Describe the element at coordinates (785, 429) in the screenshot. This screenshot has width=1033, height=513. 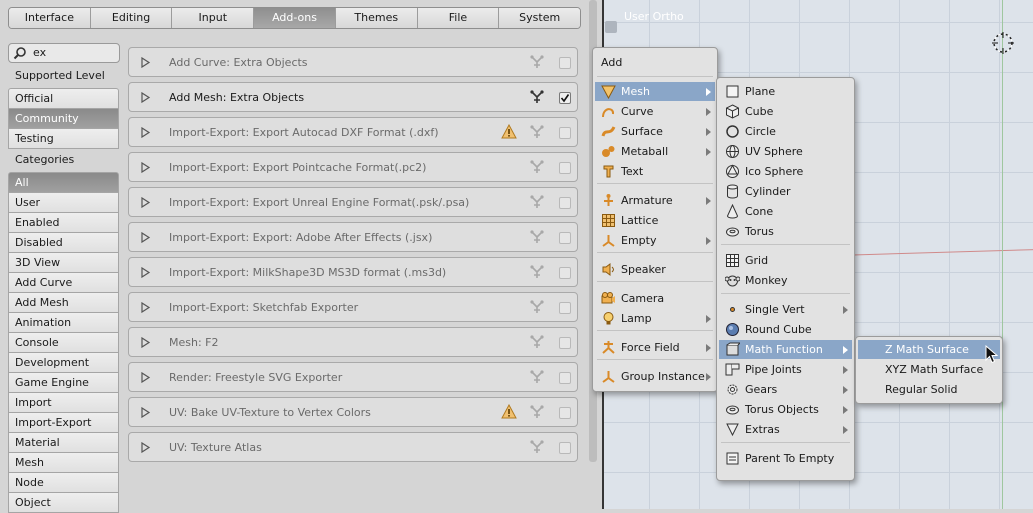
I see `mesh-menu-item-extras: Extras` at that location.